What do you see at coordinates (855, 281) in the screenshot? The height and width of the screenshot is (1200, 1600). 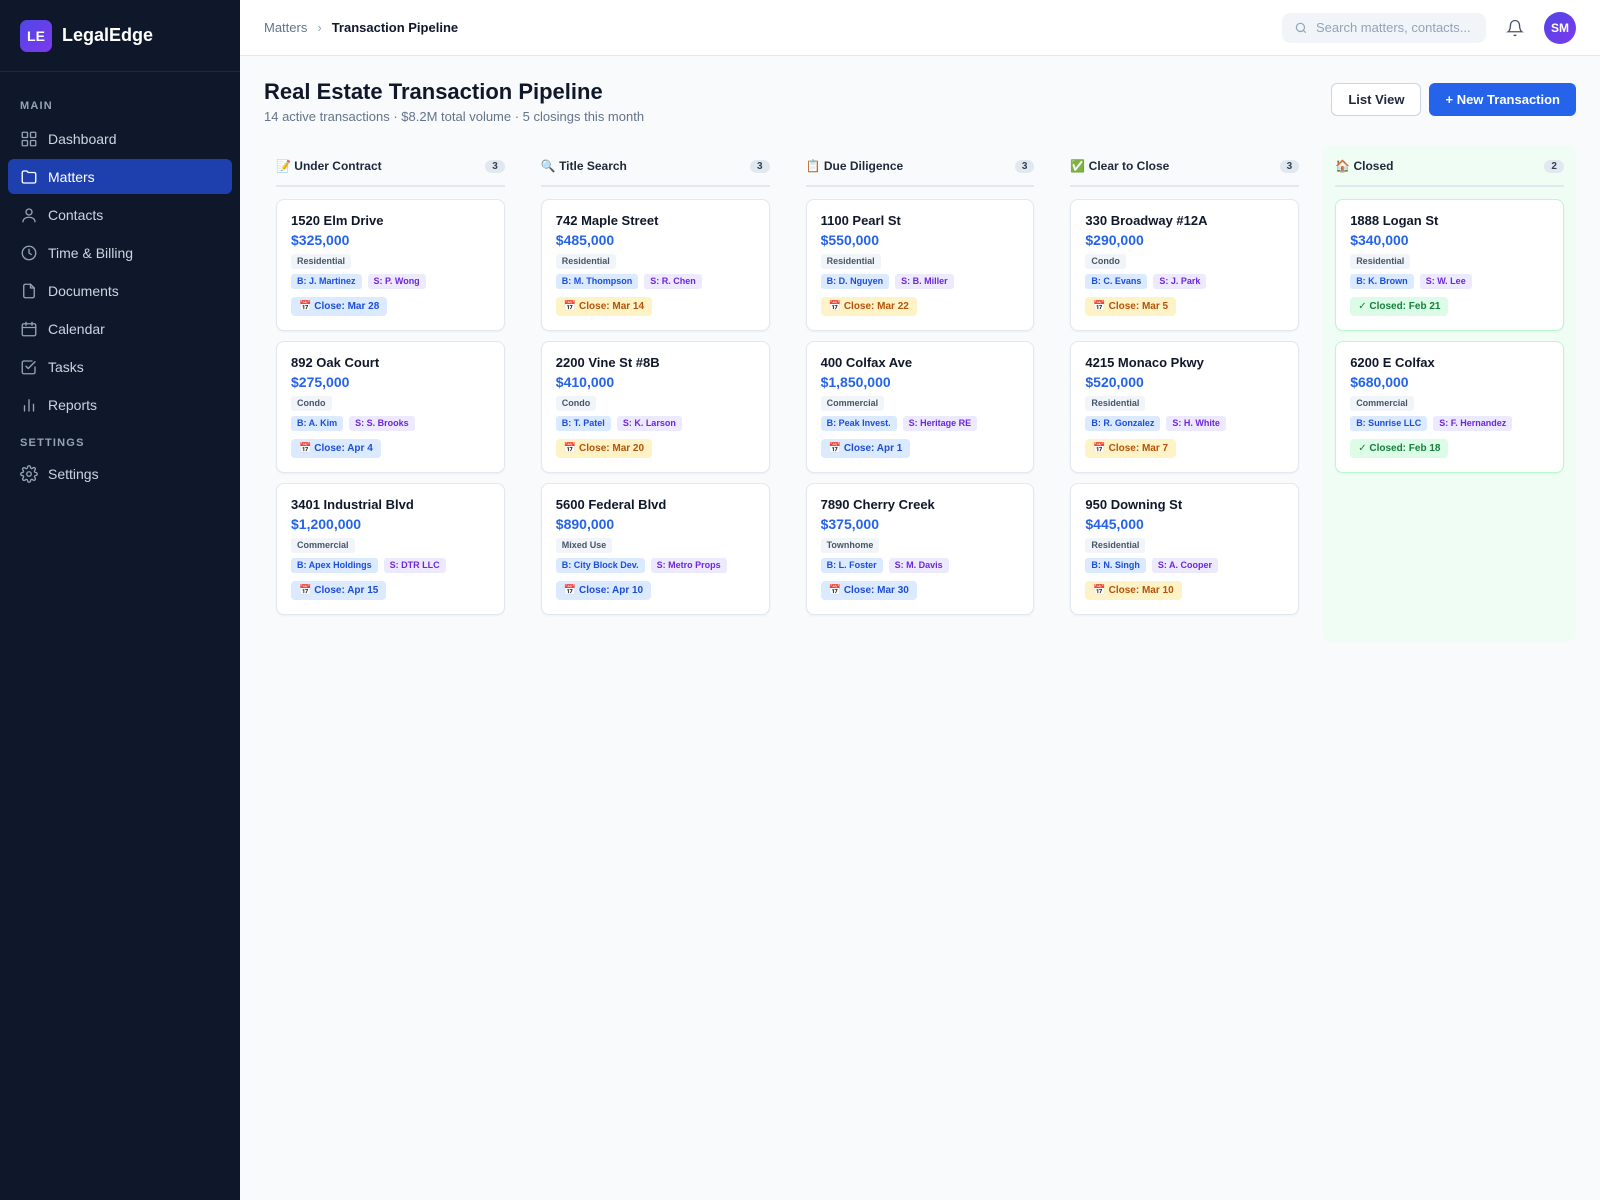 I see `buyer-badge: B: D. Nguyen` at bounding box center [855, 281].